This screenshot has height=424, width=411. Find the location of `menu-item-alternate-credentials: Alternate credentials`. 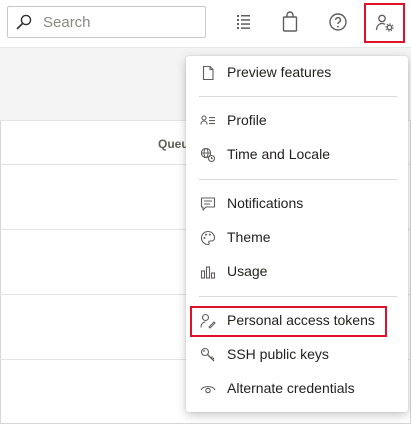

menu-item-alternate-credentials: Alternate credentials is located at coordinates (297, 389).